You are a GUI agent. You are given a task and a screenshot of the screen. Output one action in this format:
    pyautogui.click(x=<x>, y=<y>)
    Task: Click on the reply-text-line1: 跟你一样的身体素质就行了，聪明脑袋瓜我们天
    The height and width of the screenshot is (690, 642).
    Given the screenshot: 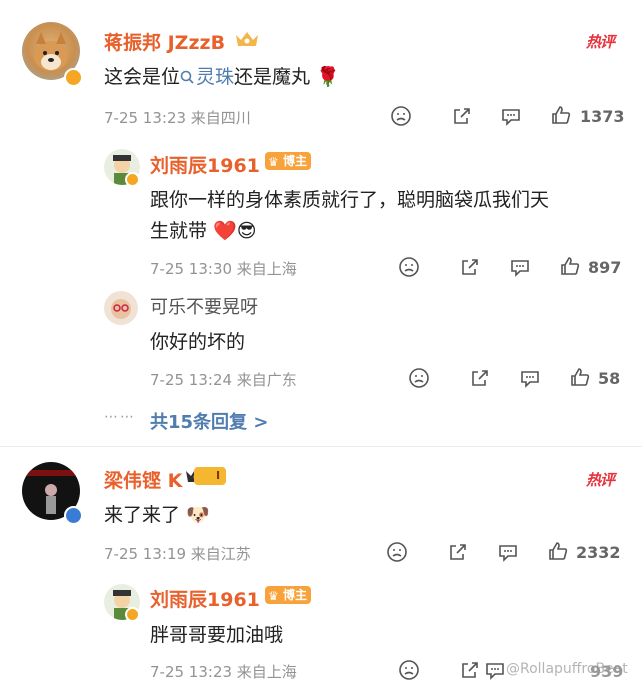 What is the action you would take?
    pyautogui.click(x=350, y=200)
    